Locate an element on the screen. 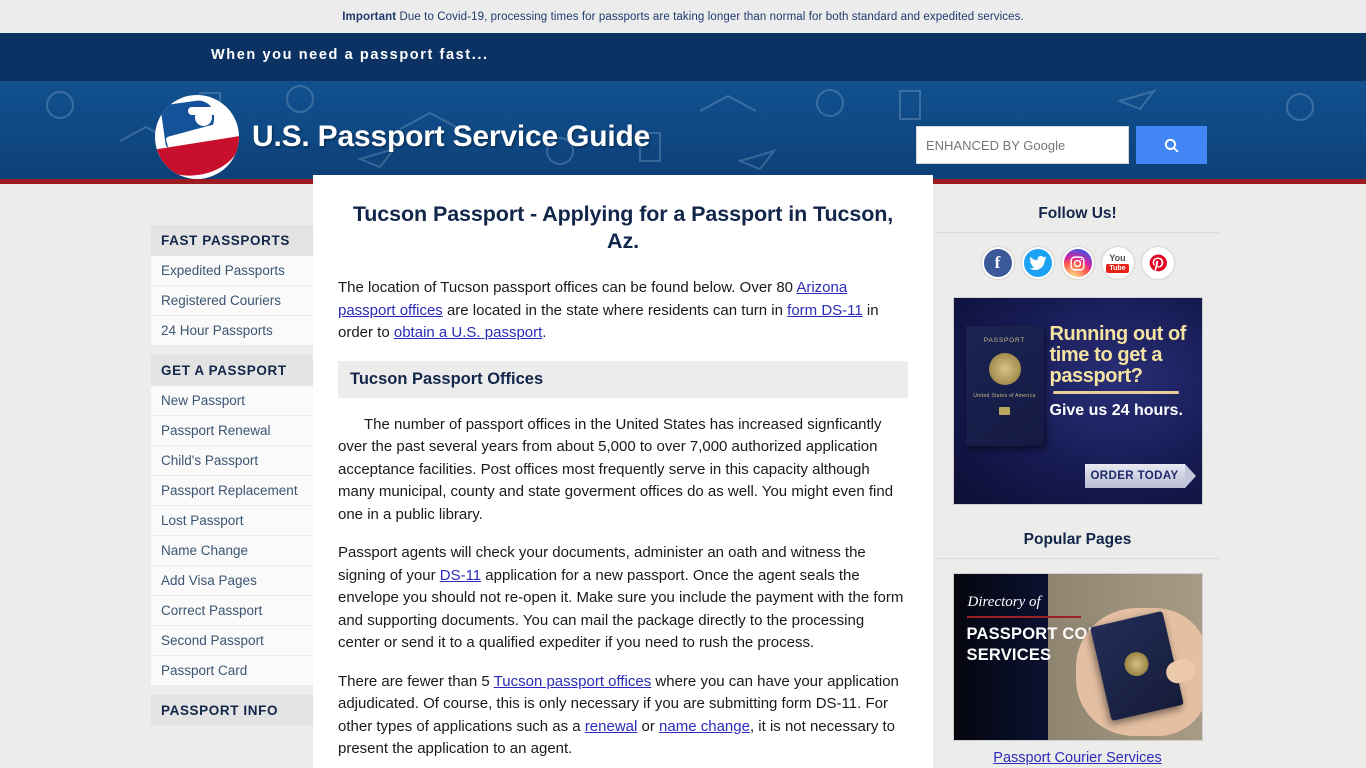 The image size is (1366, 768). link-form-ds-11: form DS-11 is located at coordinates (825, 310).